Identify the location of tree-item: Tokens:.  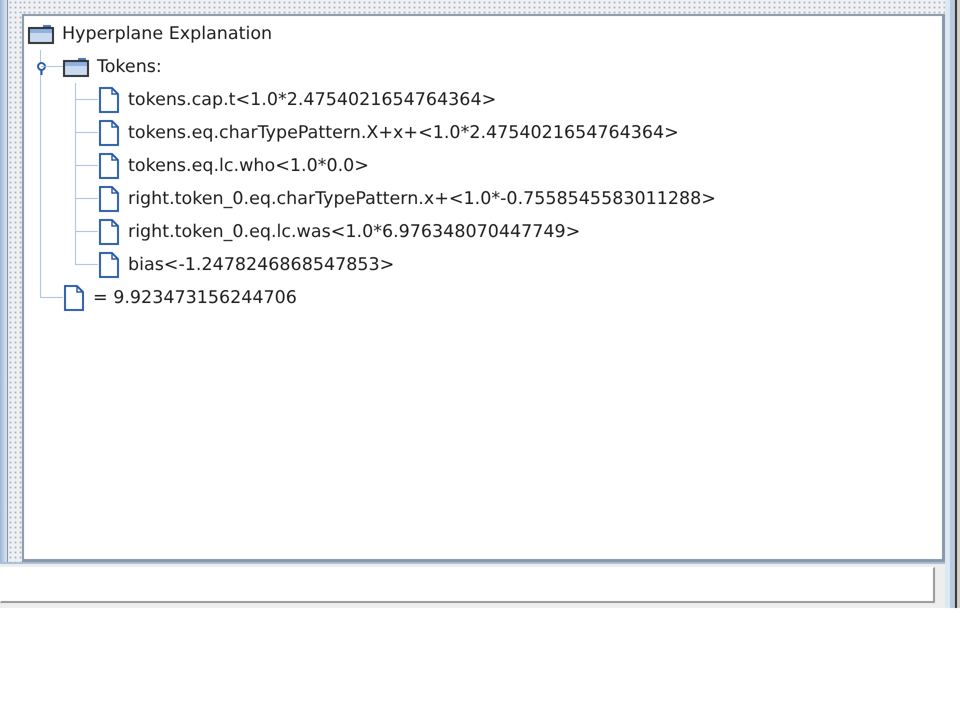
(389, 66).